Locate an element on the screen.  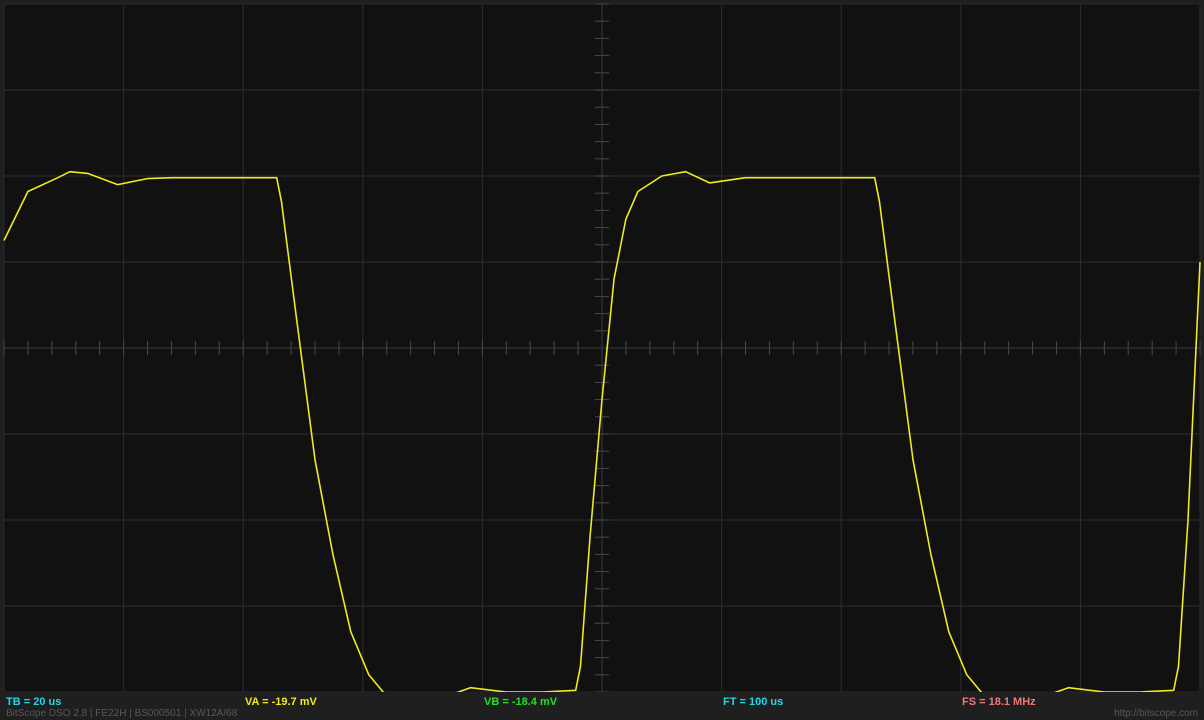
sample-rate-readout: FS = 18.1 MHz is located at coordinates (999, 702).